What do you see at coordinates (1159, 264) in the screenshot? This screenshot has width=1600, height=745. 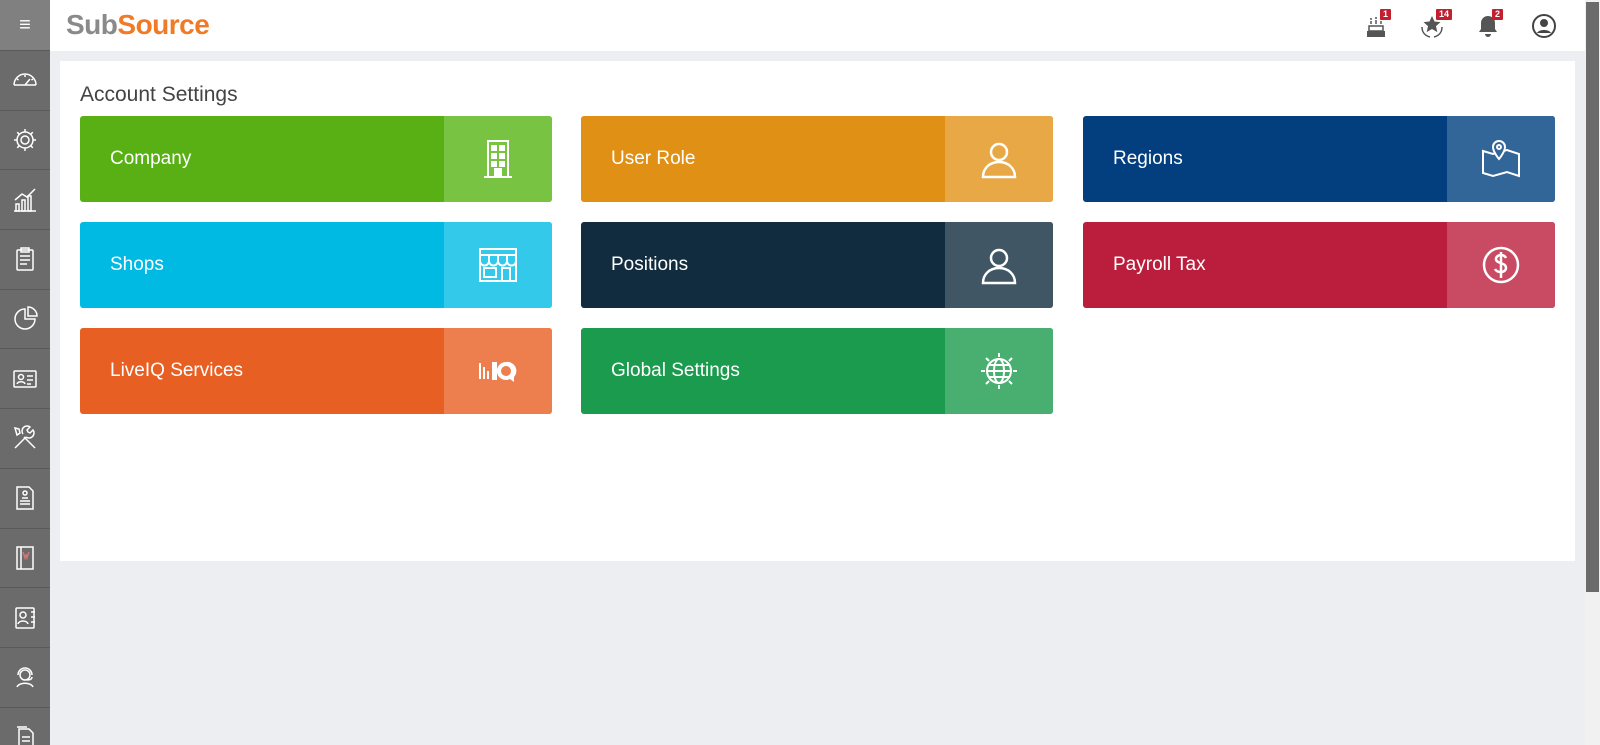 I see `tile-payroll-tax-label: Payroll Tax` at bounding box center [1159, 264].